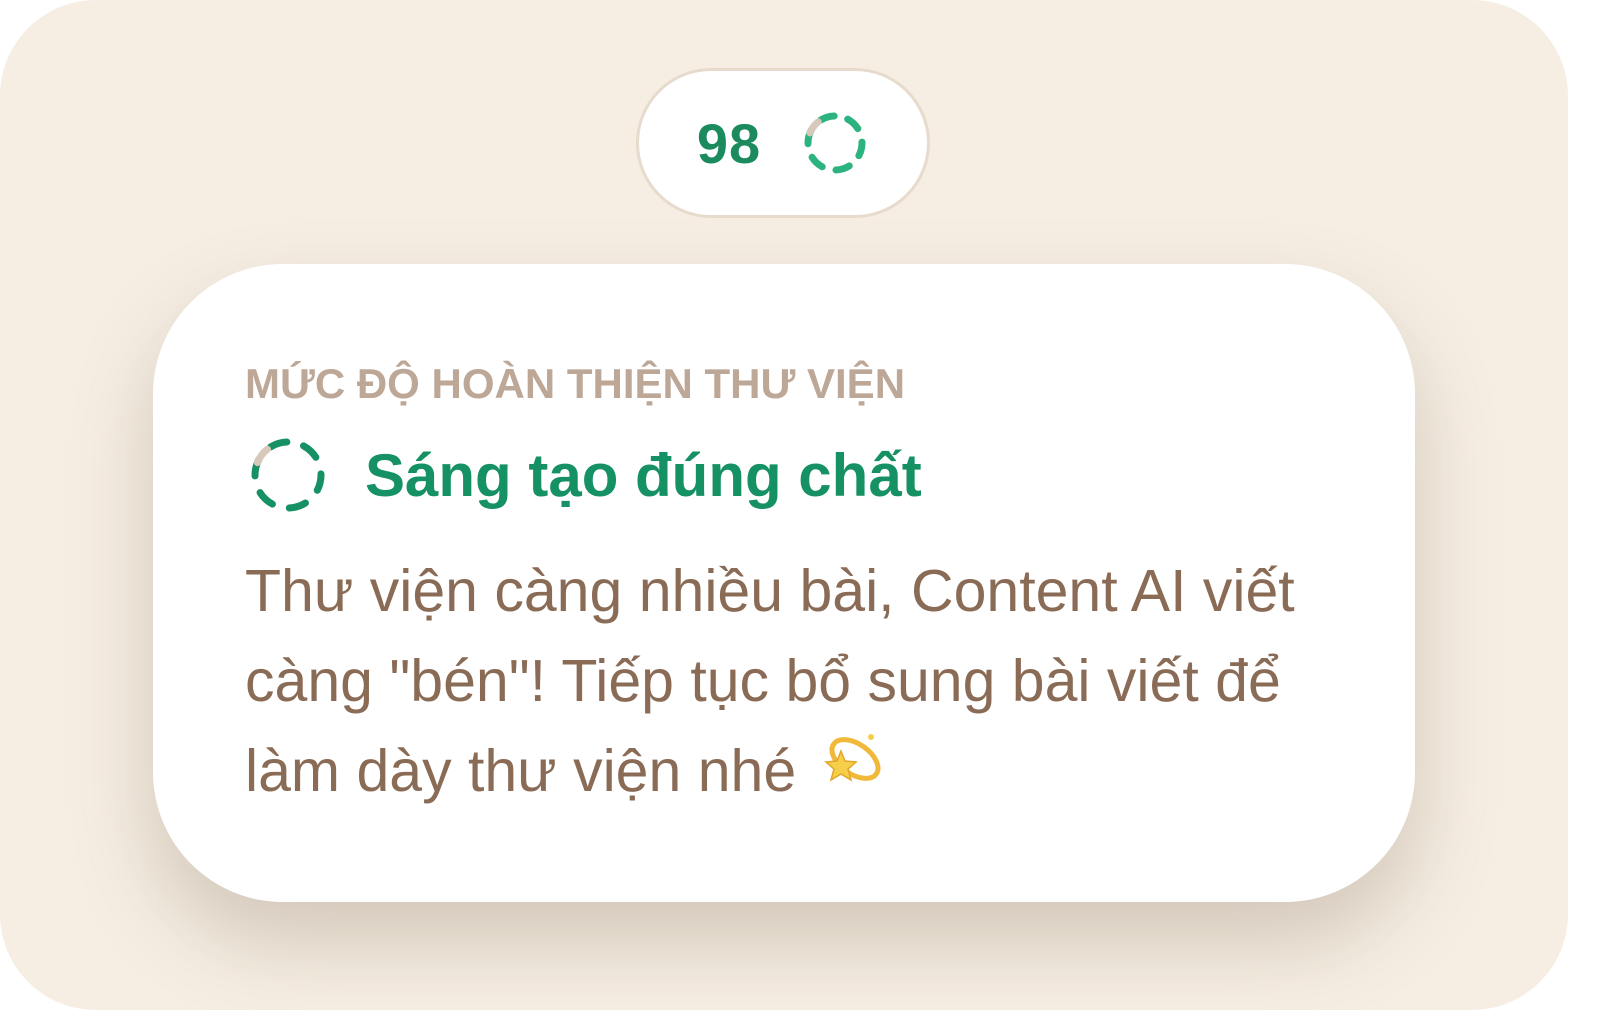  What do you see at coordinates (575, 383) in the screenshot?
I see `card-label: MỨC ĐỘ HOÀN THIỆN THƯ VIỆN` at bounding box center [575, 383].